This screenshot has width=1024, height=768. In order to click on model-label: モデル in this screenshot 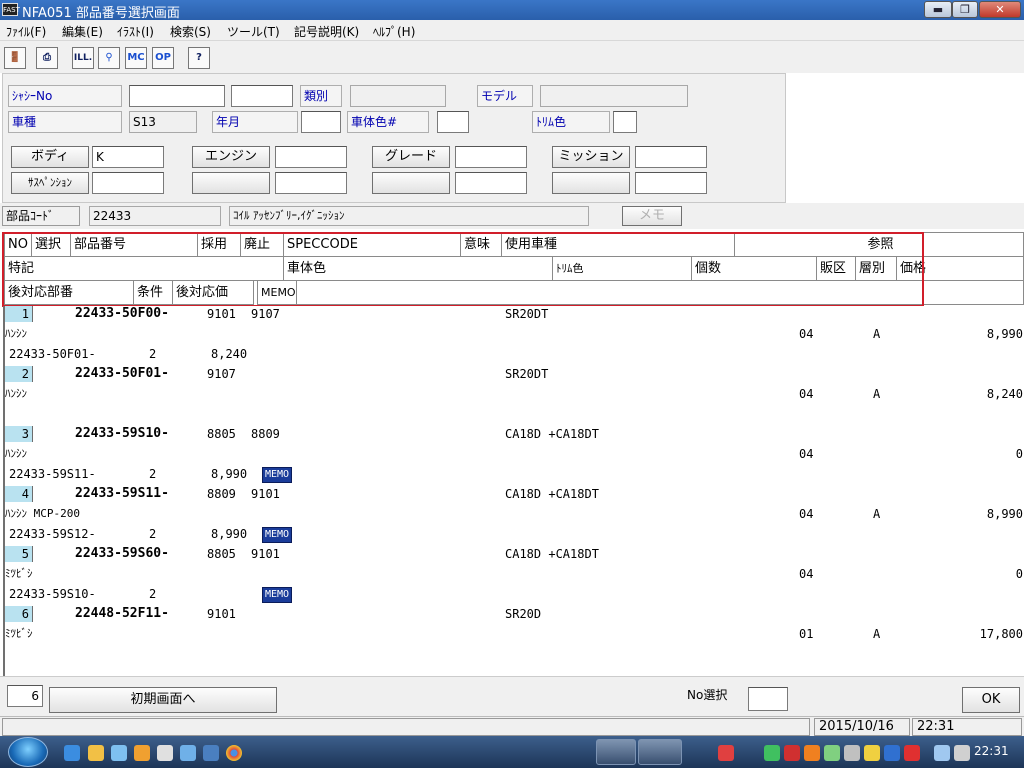, I will do `click(505, 96)`.